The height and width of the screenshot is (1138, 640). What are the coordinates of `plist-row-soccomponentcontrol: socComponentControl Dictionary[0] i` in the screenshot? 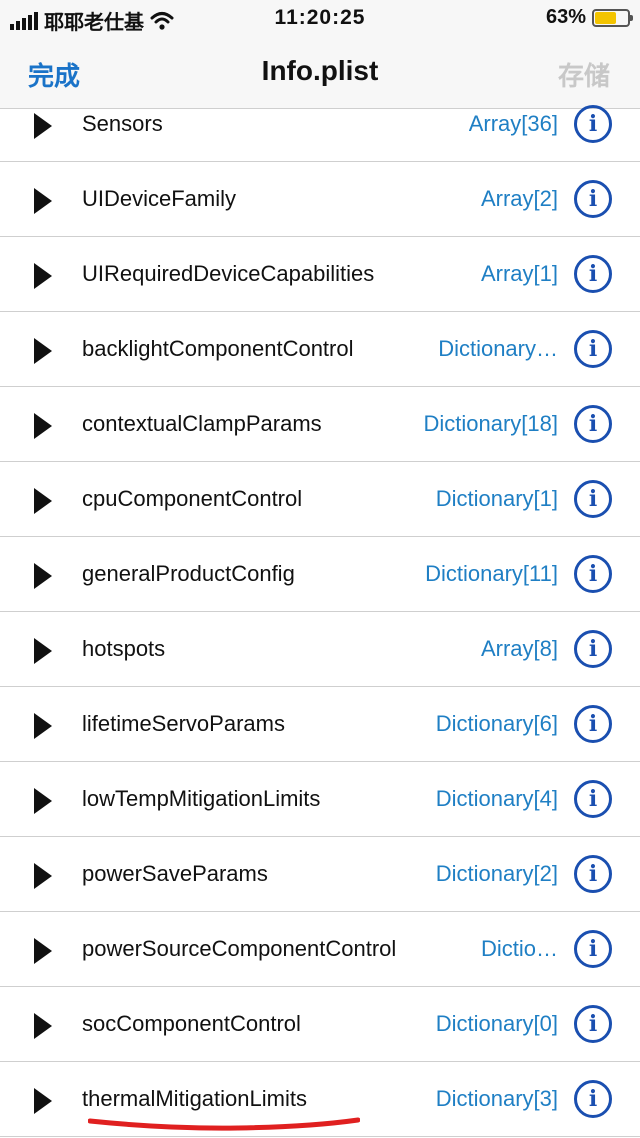 It's located at (320, 1024).